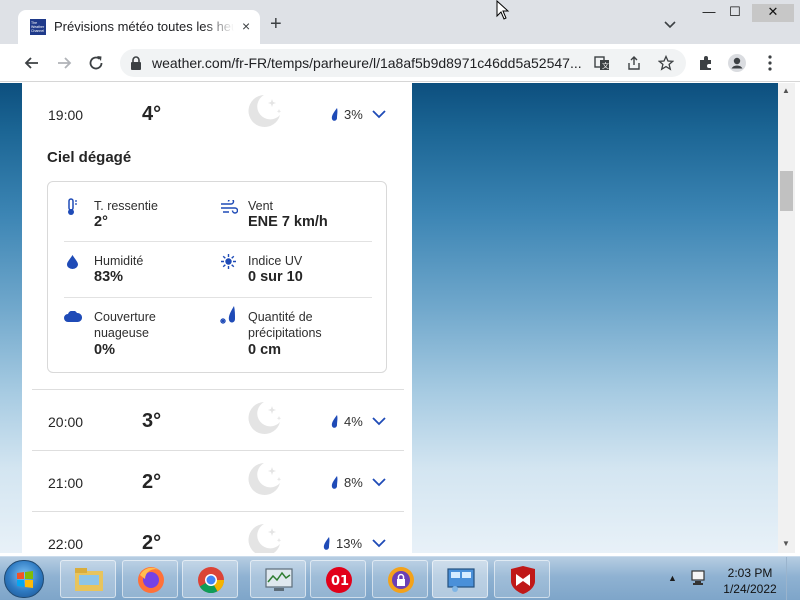 The width and height of the screenshot is (800, 600). What do you see at coordinates (737, 63) in the screenshot?
I see `profile-avatar-icon` at bounding box center [737, 63].